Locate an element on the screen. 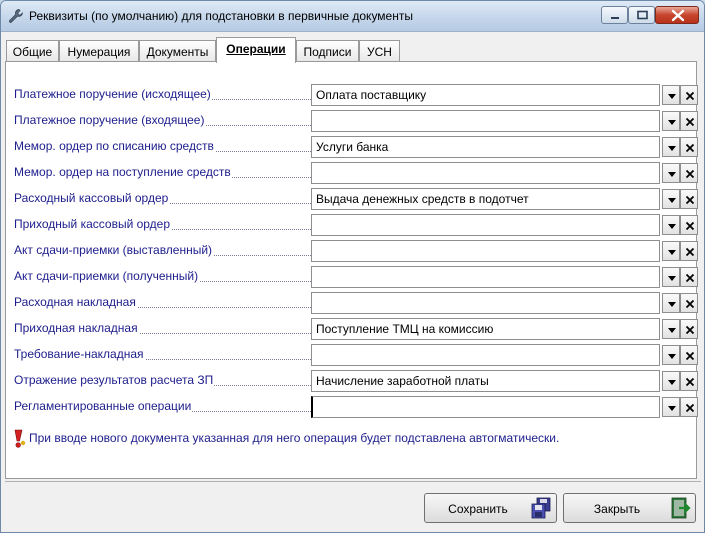  maximize-button is located at coordinates (641, 15).